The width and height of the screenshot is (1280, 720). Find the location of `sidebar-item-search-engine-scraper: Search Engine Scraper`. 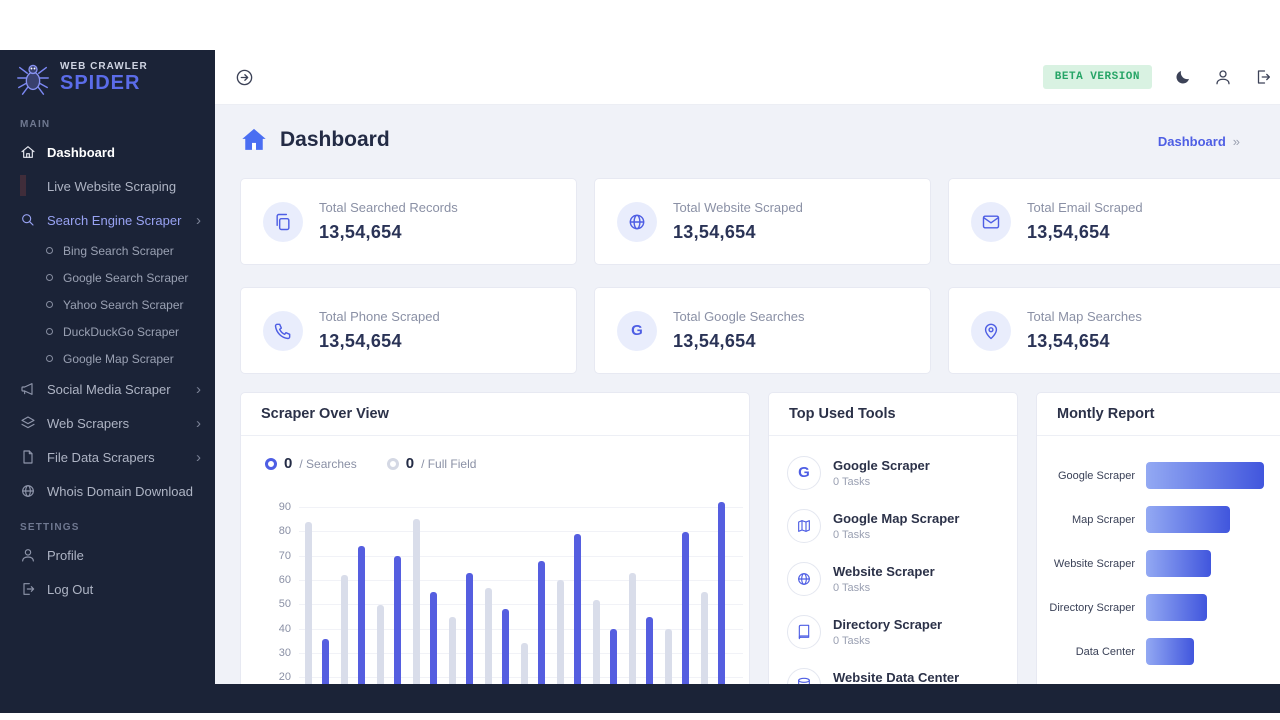

sidebar-item-search-engine-scraper: Search Engine Scraper is located at coordinates (107, 220).